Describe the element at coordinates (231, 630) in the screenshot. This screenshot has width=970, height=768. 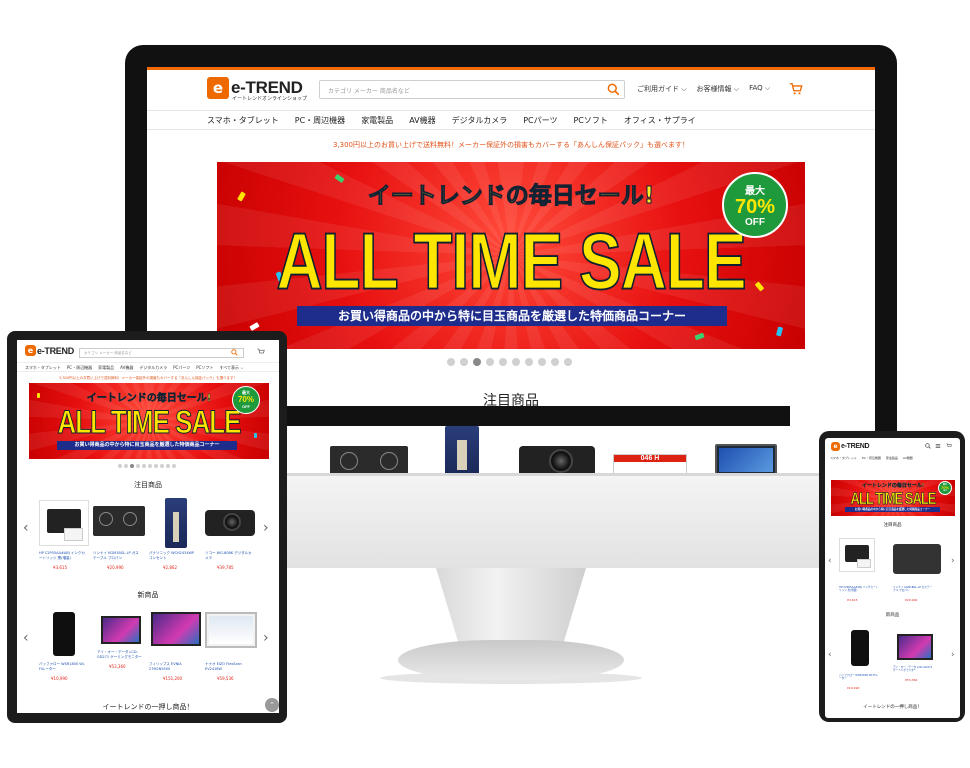
I see `product-monitor-white` at that location.